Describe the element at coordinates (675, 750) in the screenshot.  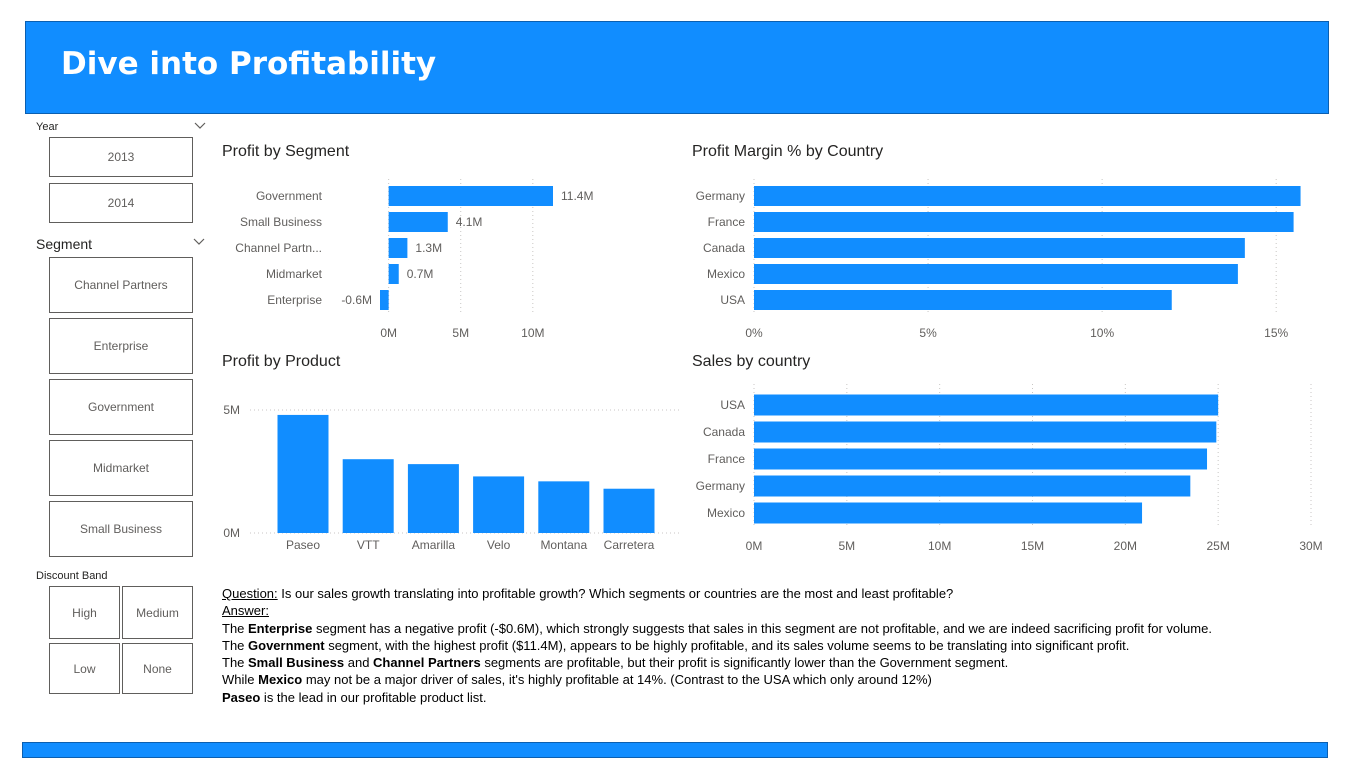
I see `footer-banner` at that location.